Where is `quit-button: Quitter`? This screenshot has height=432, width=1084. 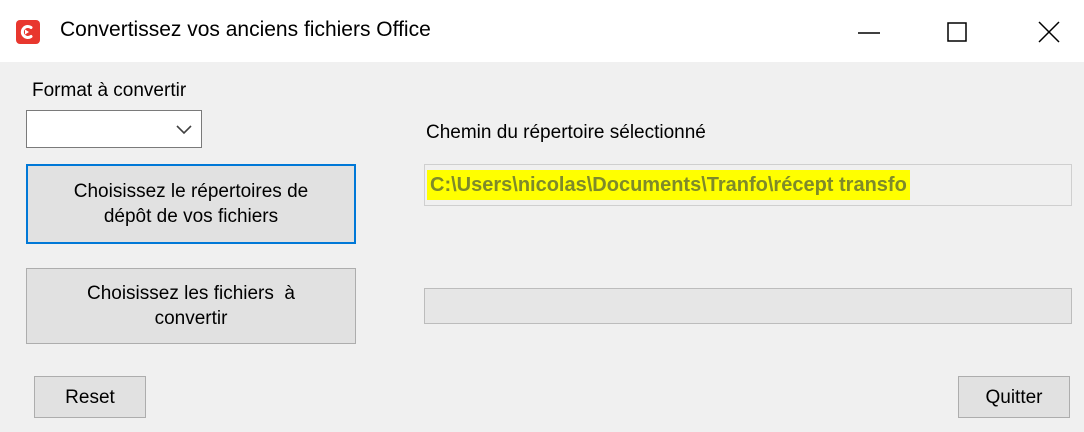 quit-button: Quitter is located at coordinates (1014, 397).